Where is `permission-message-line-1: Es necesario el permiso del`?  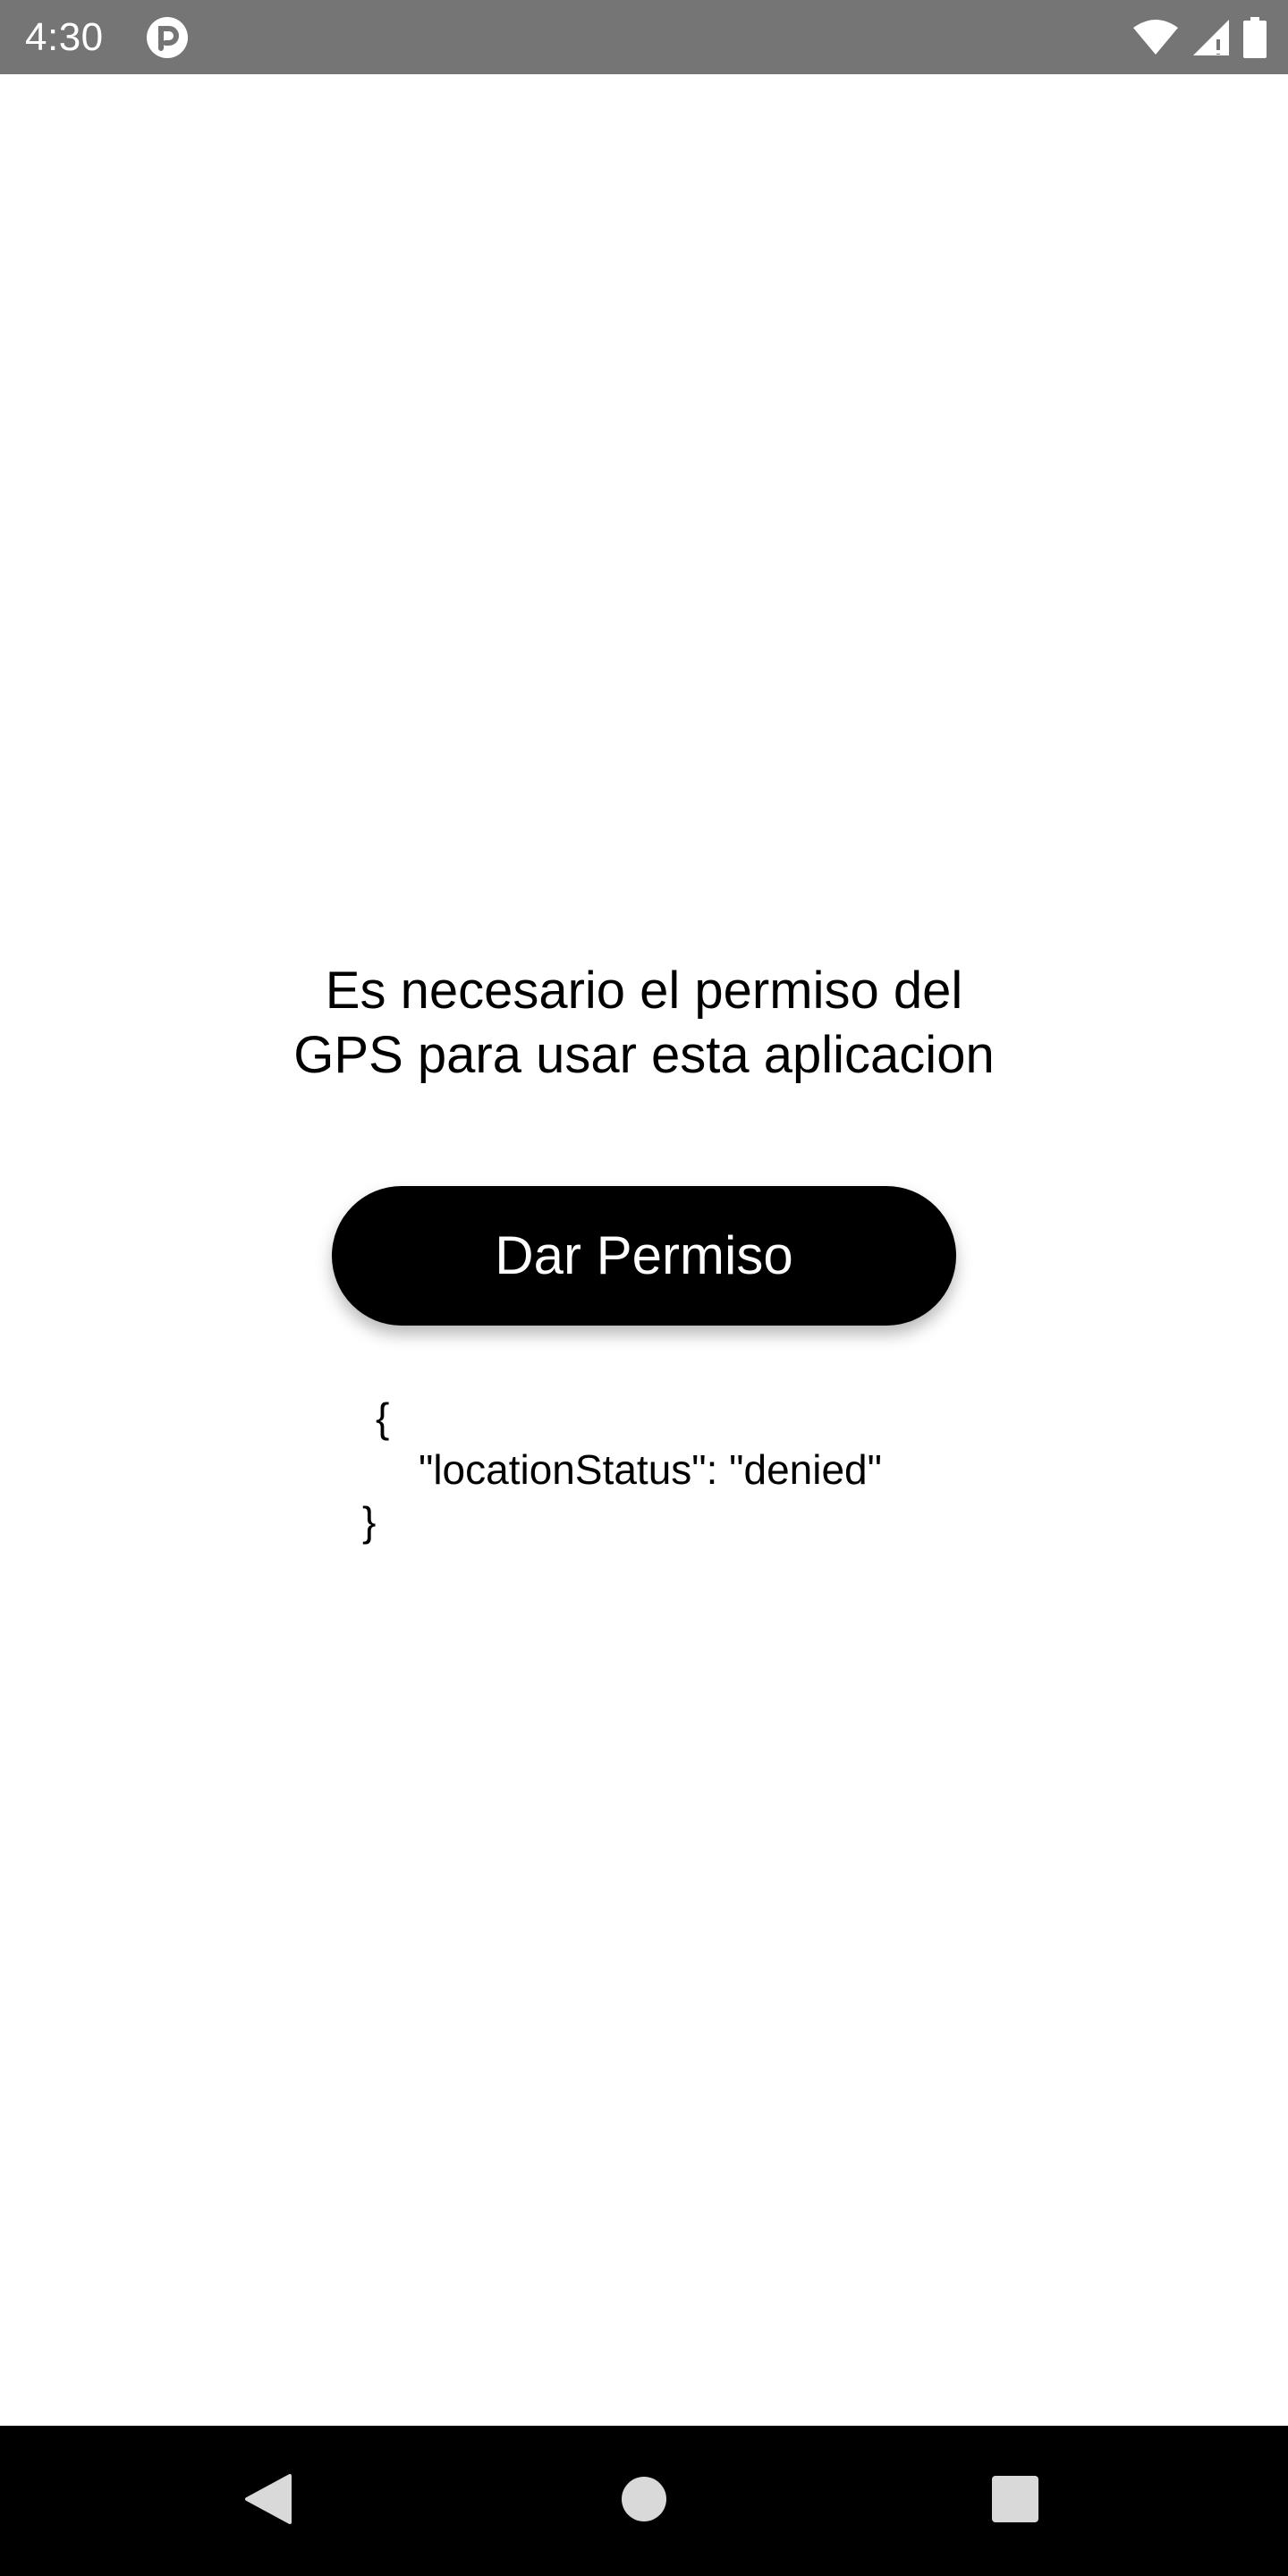 permission-message-line-1: Es necesario el permiso del is located at coordinates (644, 991).